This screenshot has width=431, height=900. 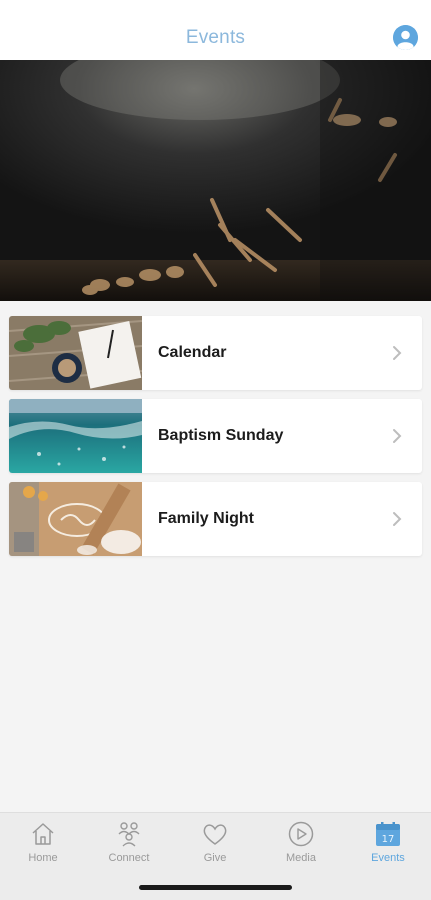 I want to click on top-header: Events, so click(x=215, y=30).